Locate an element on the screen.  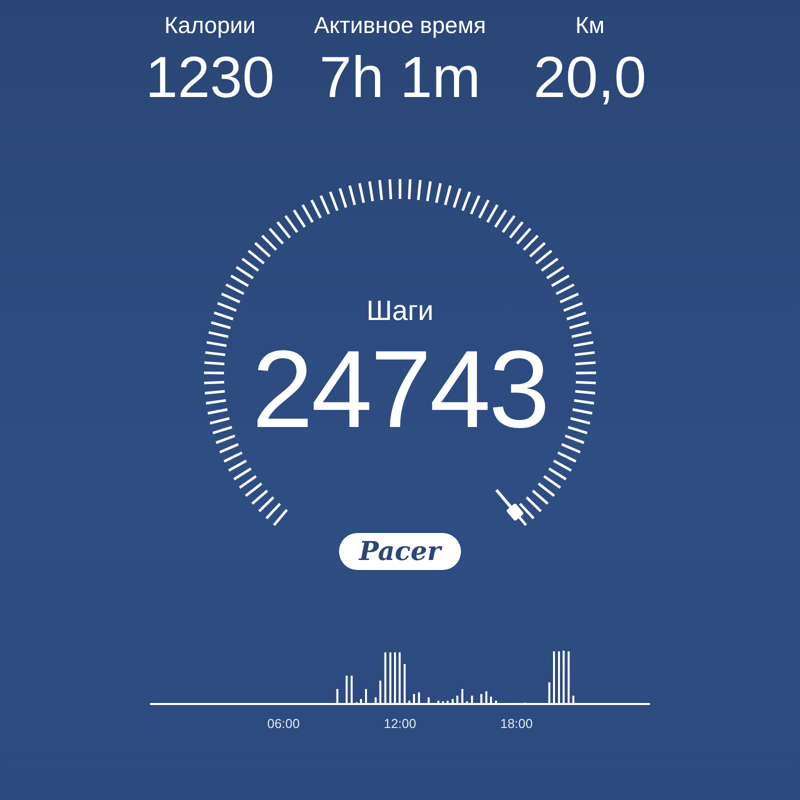
stat-value: 7h 1m is located at coordinates (400, 78).